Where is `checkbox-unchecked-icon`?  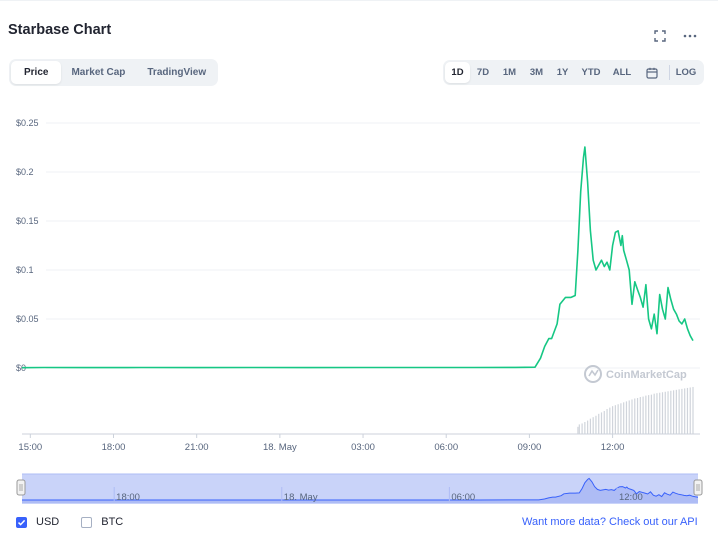
checkbox-unchecked-icon is located at coordinates (87, 522).